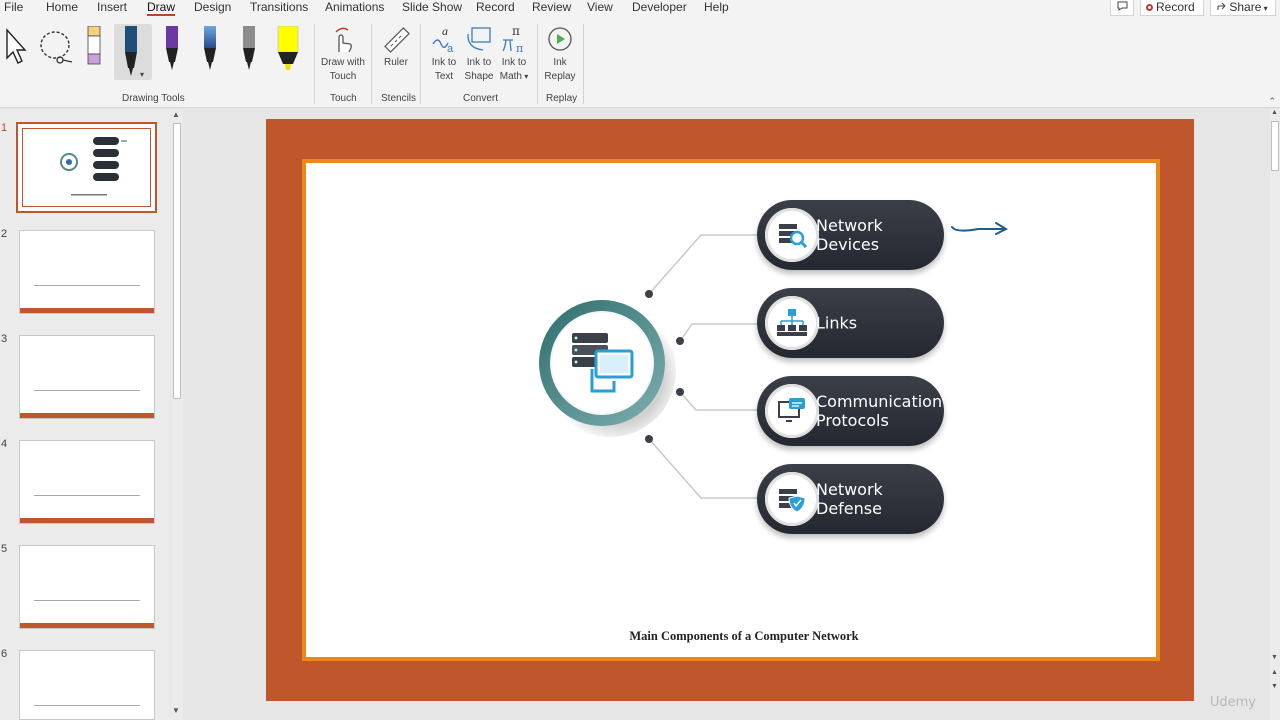  Describe the element at coordinates (4, 128) in the screenshot. I see `thumbnail-number: 1` at that location.